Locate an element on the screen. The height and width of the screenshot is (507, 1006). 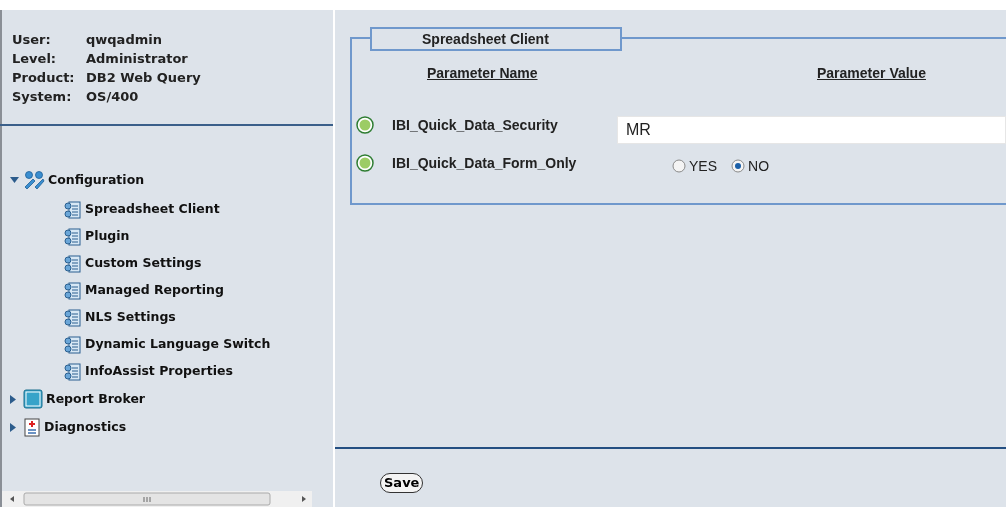
tree-item: Managed Reporting is located at coordinates (154, 290).